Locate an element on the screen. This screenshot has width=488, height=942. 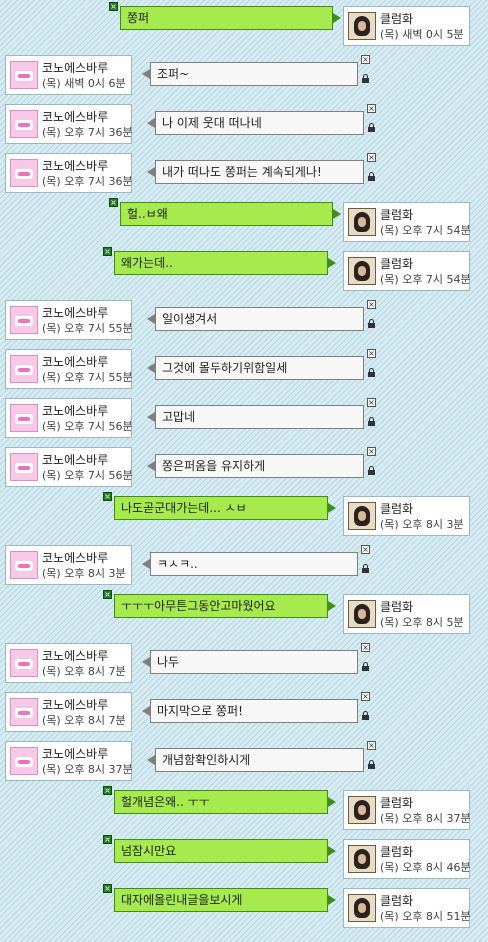
message-bubble: 고맙네 is located at coordinates (259, 417).